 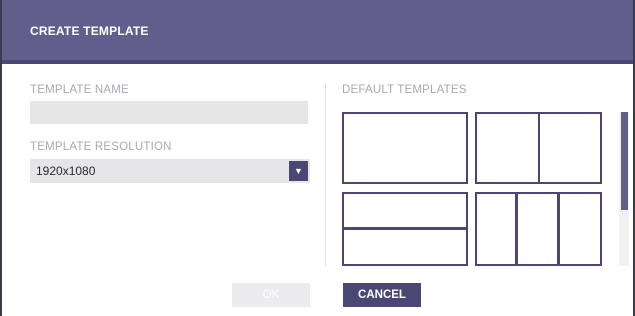 What do you see at coordinates (404, 90) in the screenshot?
I see `default-templates-label: DEFAULT TEMPLATES` at bounding box center [404, 90].